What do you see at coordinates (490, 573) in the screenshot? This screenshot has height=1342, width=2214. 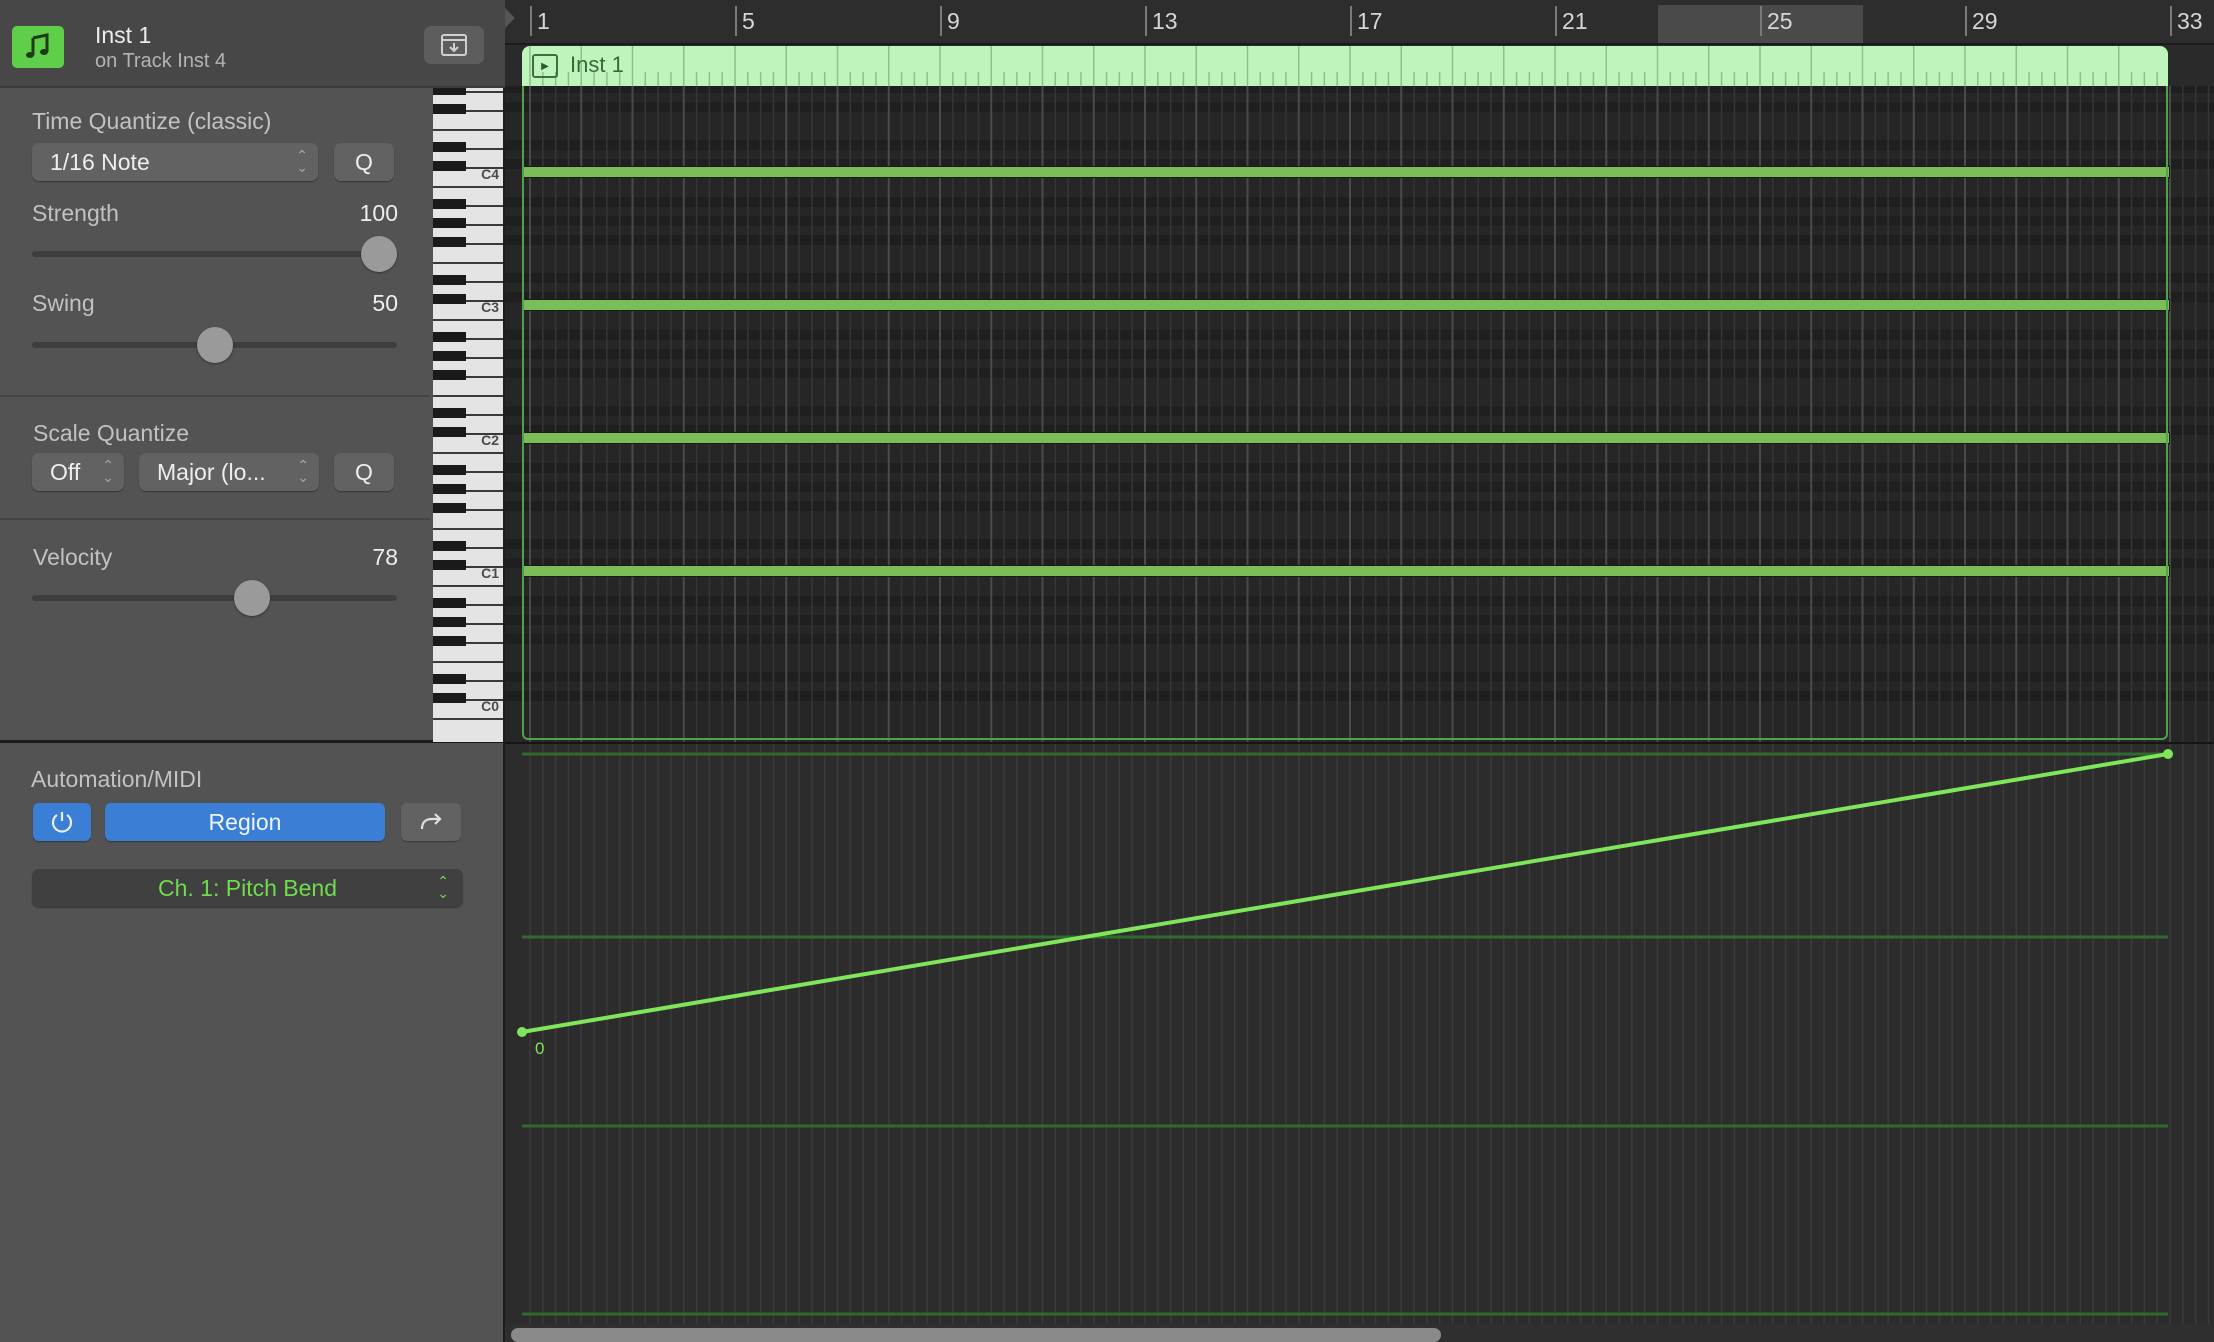 I see `octave-label: C1` at bounding box center [490, 573].